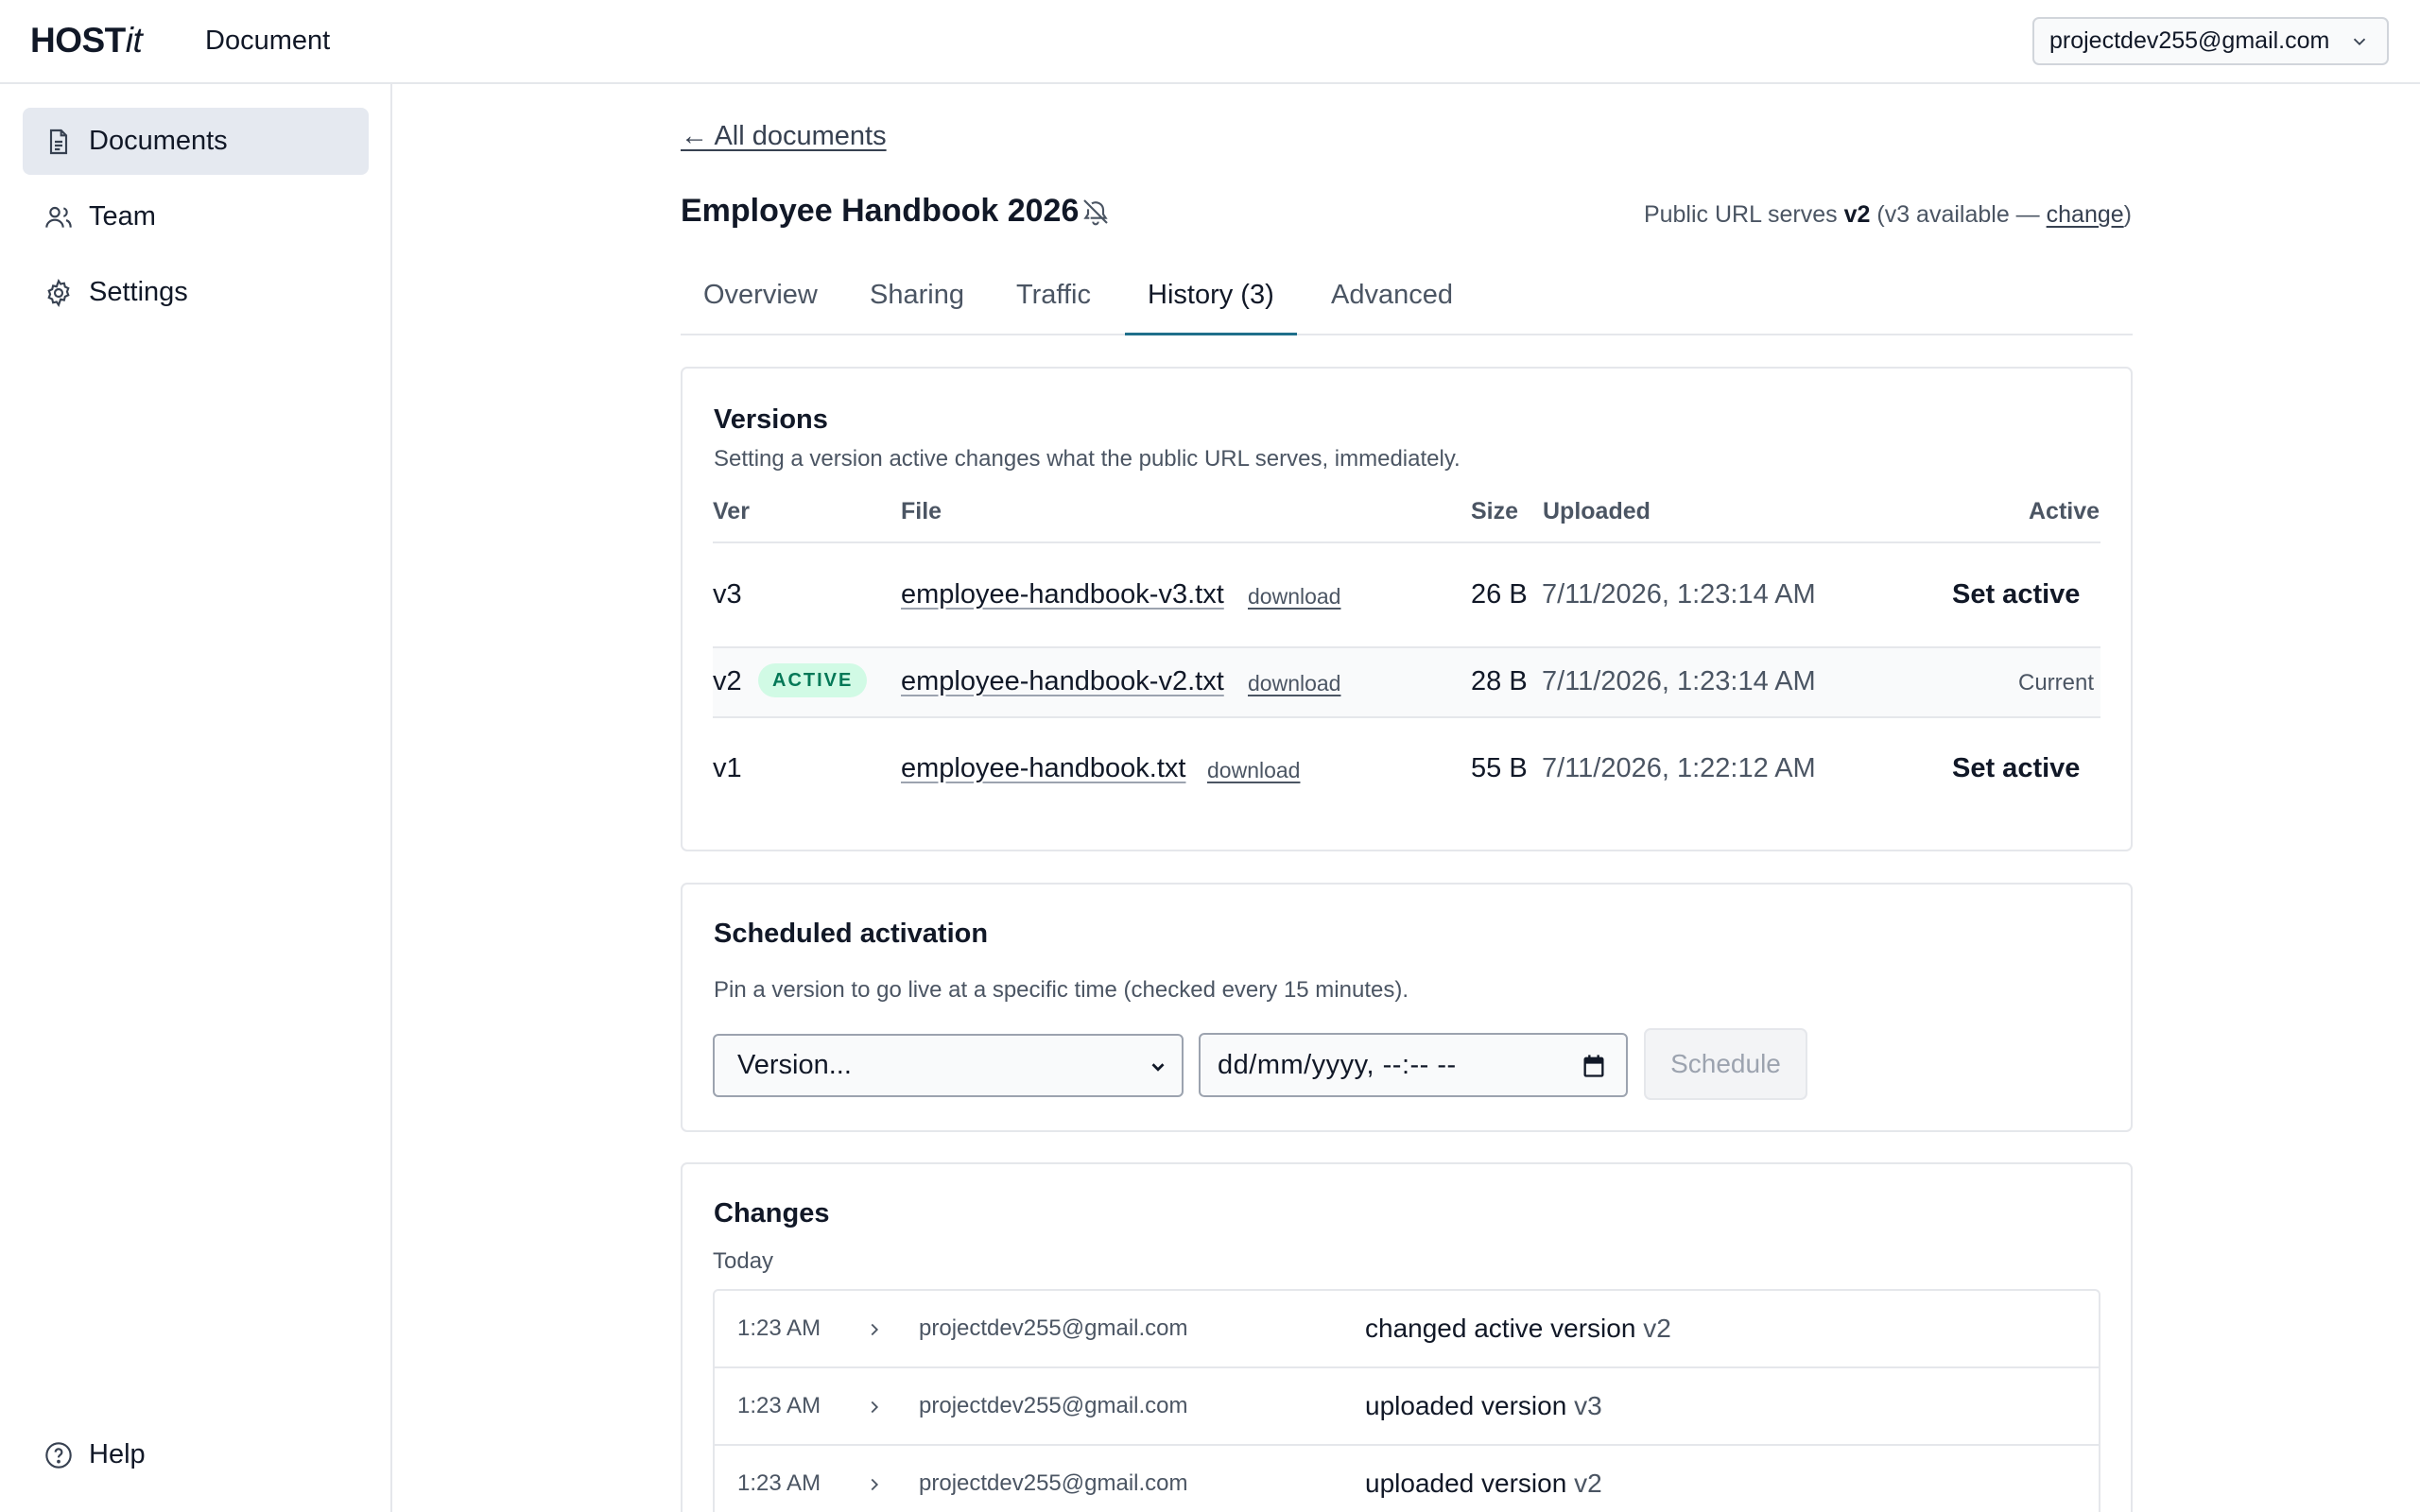 The image size is (2420, 1512). I want to click on brand-italic-text: it, so click(134, 40).